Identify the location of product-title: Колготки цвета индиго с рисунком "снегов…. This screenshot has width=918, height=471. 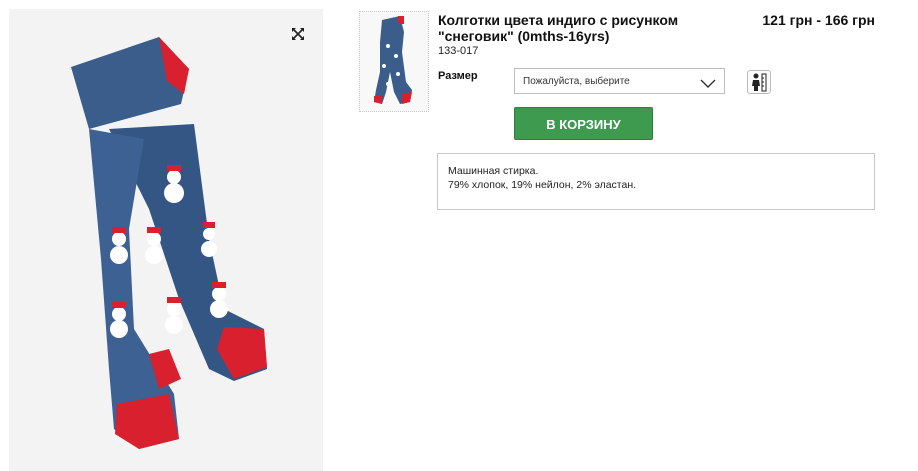
(558, 28).